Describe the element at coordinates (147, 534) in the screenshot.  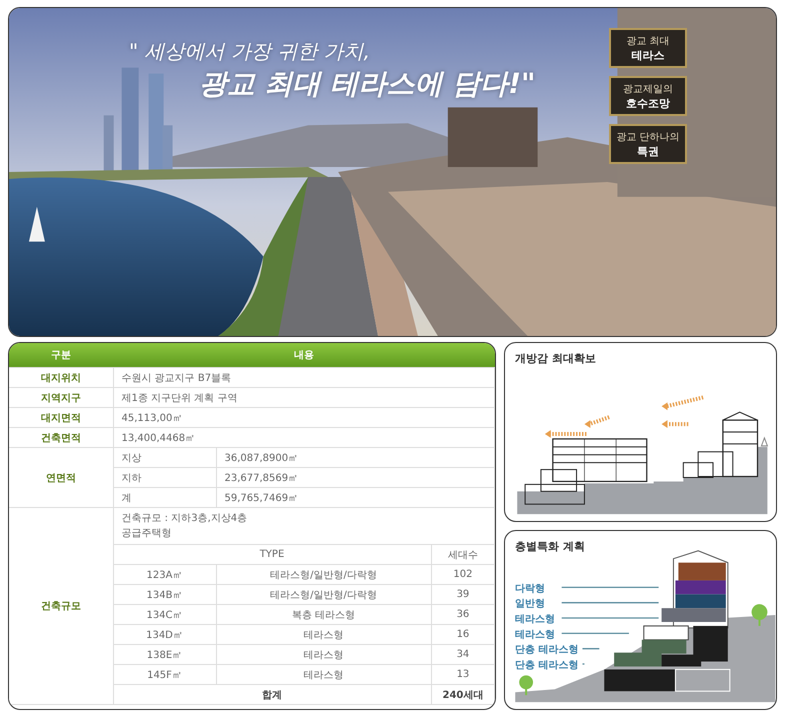
I see `scale-text: 공급주택형` at that location.